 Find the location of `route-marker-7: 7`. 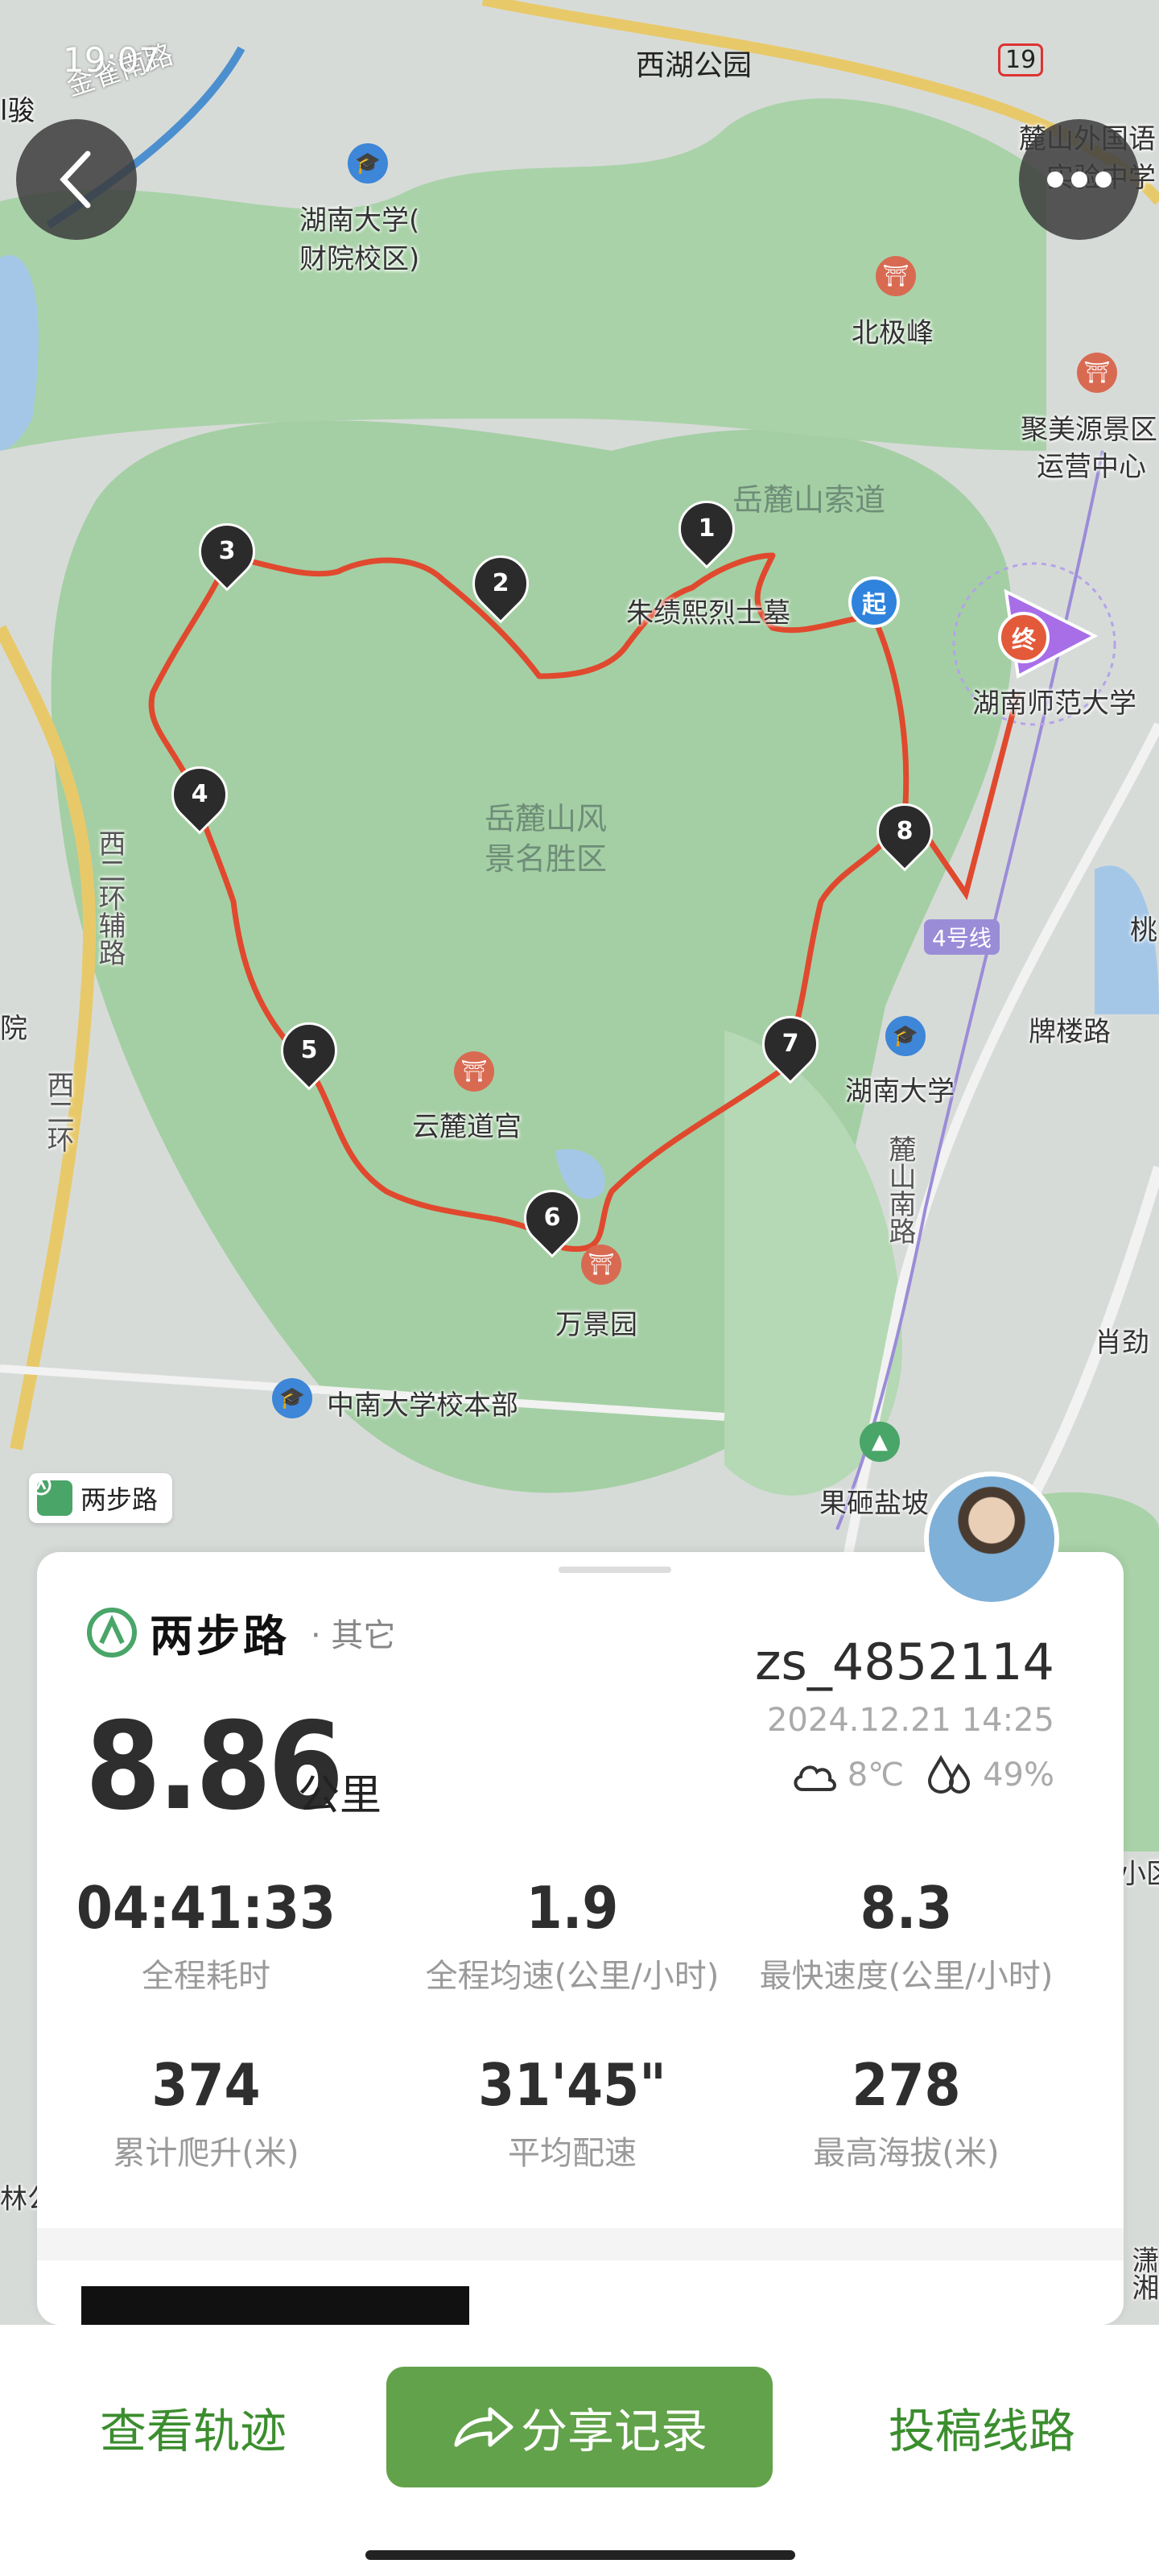

route-marker-7: 7 is located at coordinates (790, 1044).